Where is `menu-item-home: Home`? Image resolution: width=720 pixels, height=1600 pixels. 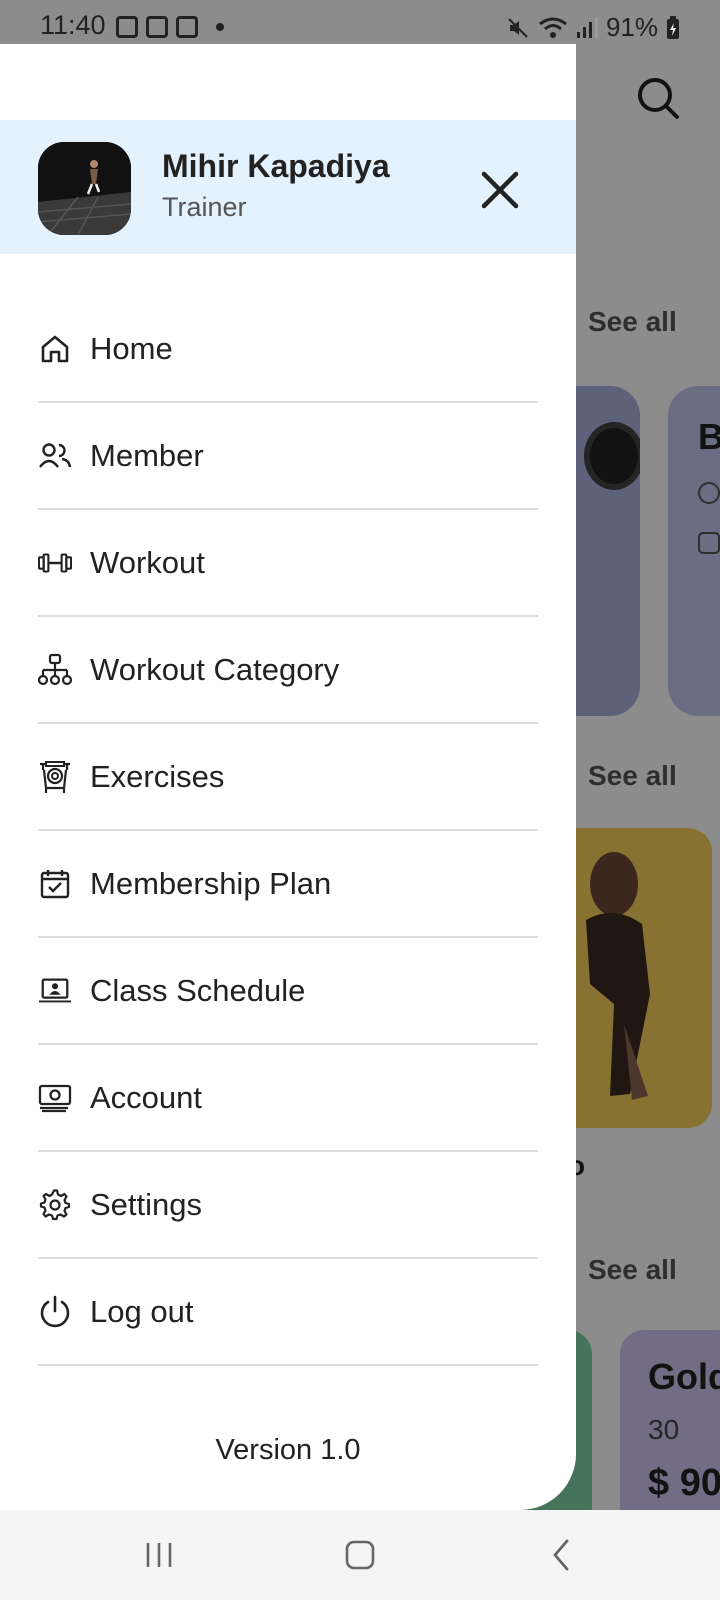
menu-item-home: Home is located at coordinates (288, 349).